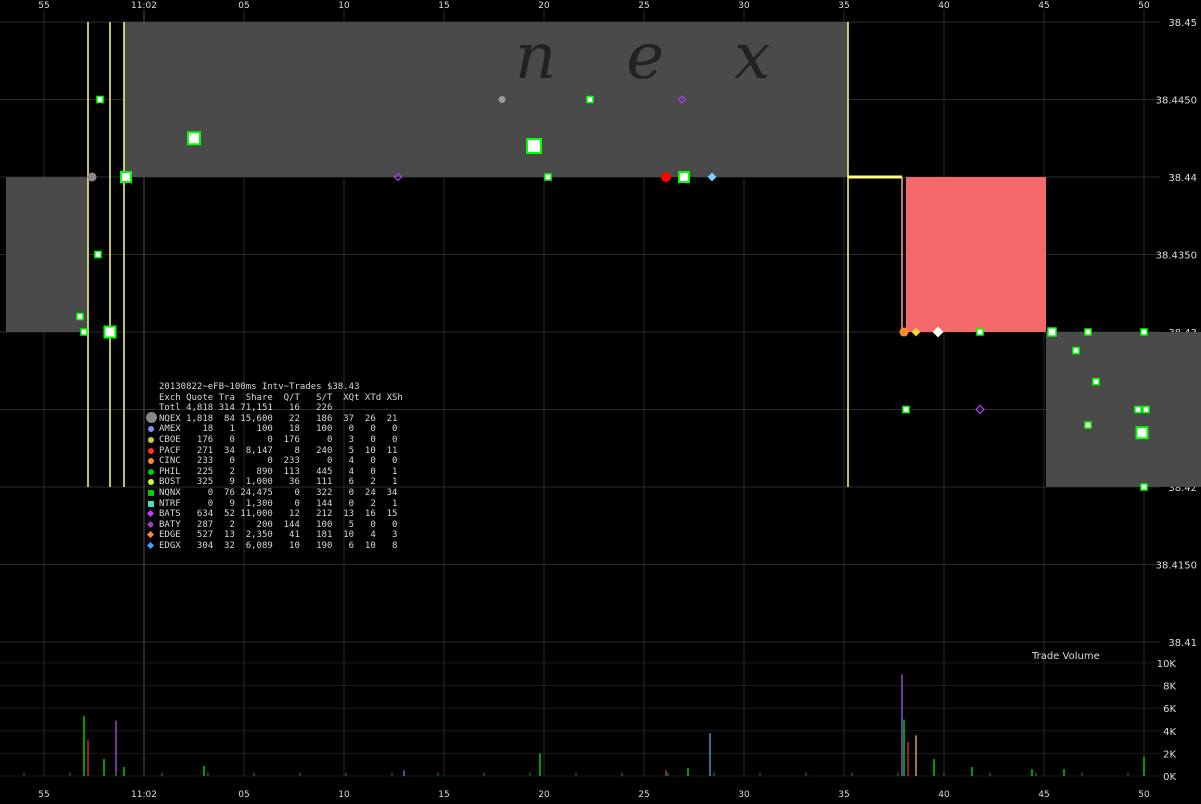 This screenshot has height=804, width=1201. Describe the element at coordinates (278, 535) in the screenshot. I see `stats-row-text: EDGE 527 13 2,350 41 181 10 4 3` at that location.